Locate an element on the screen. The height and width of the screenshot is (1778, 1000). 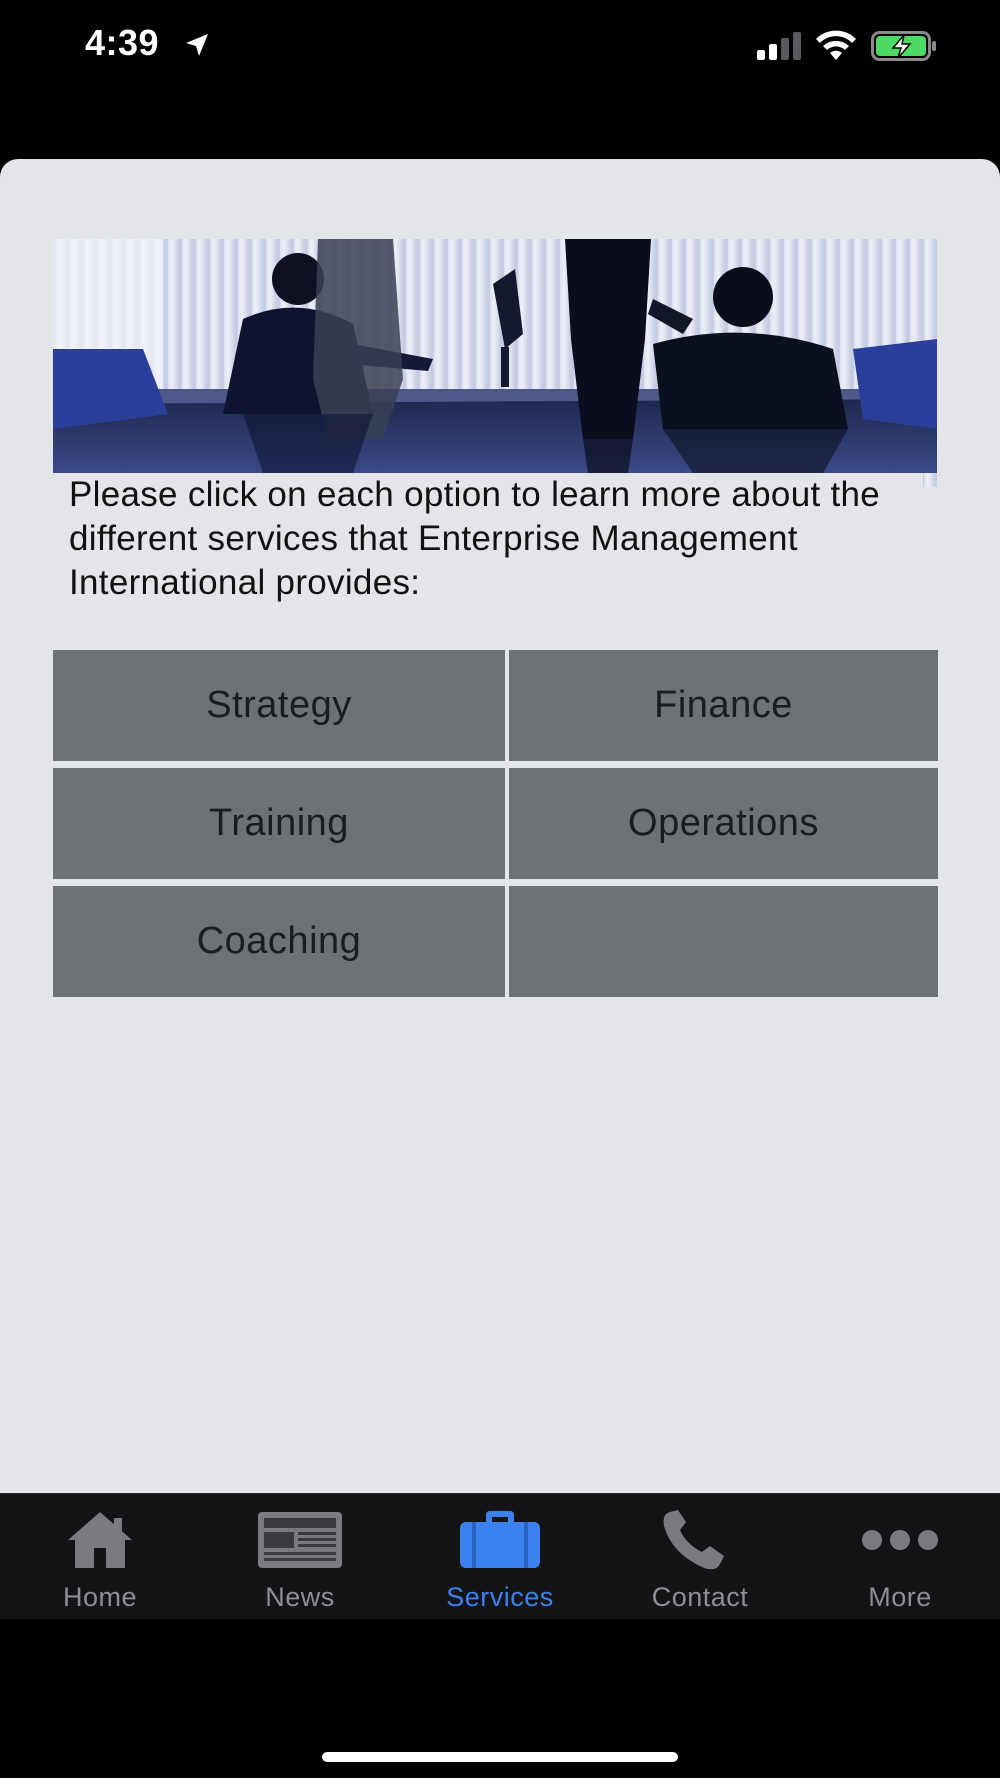
tab-services: Services is located at coordinates (500, 1556).